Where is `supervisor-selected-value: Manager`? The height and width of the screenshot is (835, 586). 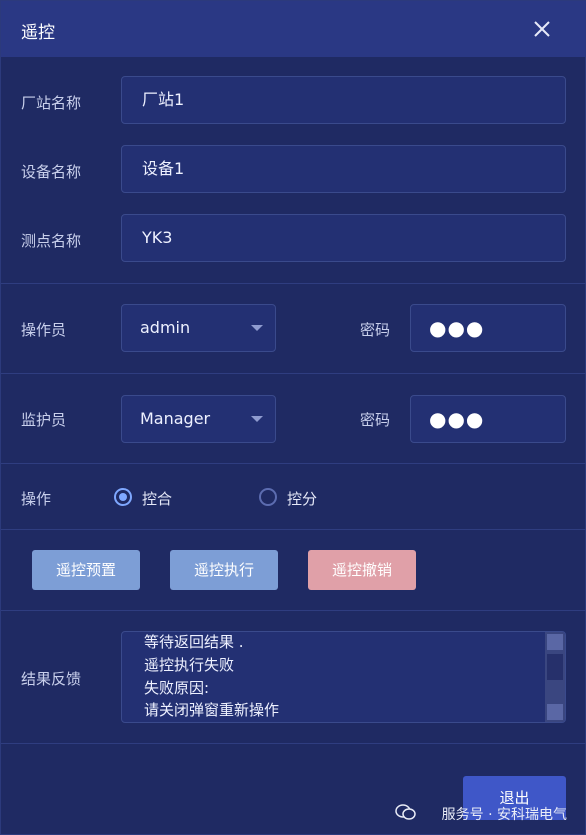 supervisor-selected-value: Manager is located at coordinates (175, 418).